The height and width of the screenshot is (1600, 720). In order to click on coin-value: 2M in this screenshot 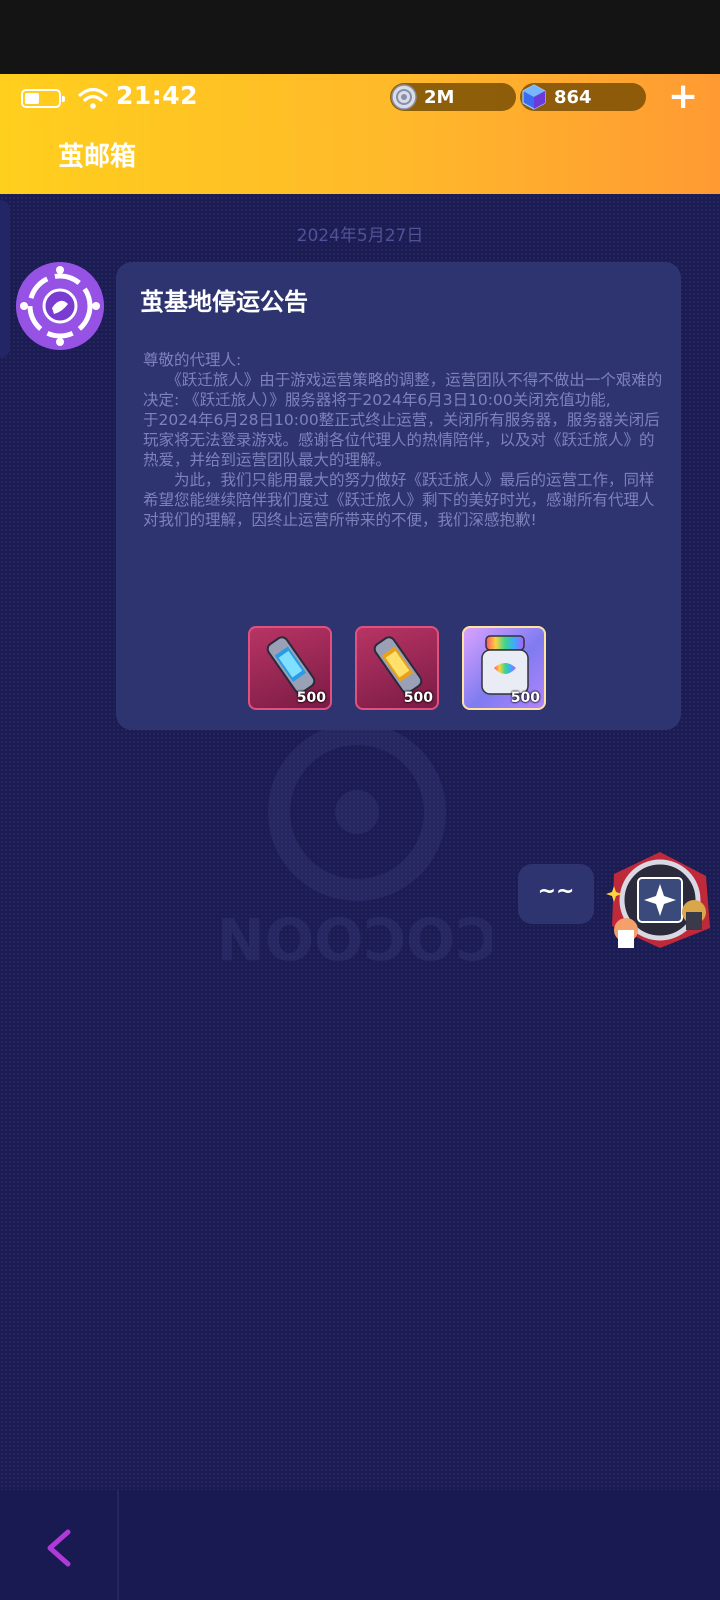, I will do `click(439, 97)`.